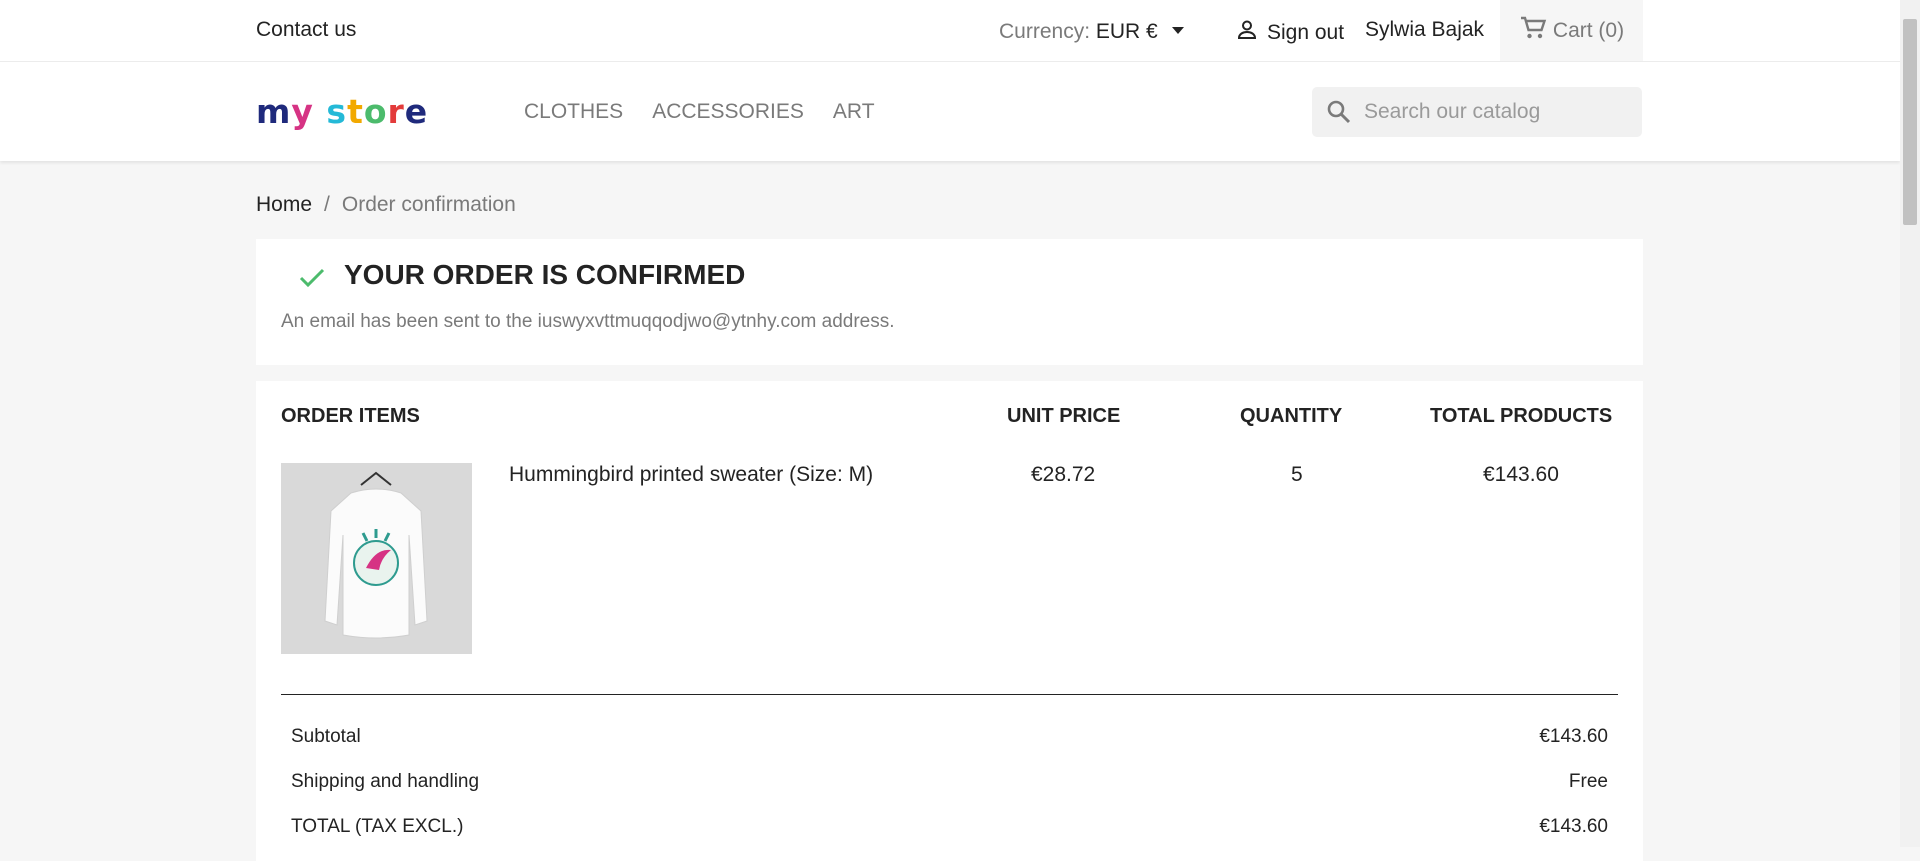 The width and height of the screenshot is (1920, 861). What do you see at coordinates (1521, 416) in the screenshot?
I see `total-products-header: TOTAL PRODUCTS` at bounding box center [1521, 416].